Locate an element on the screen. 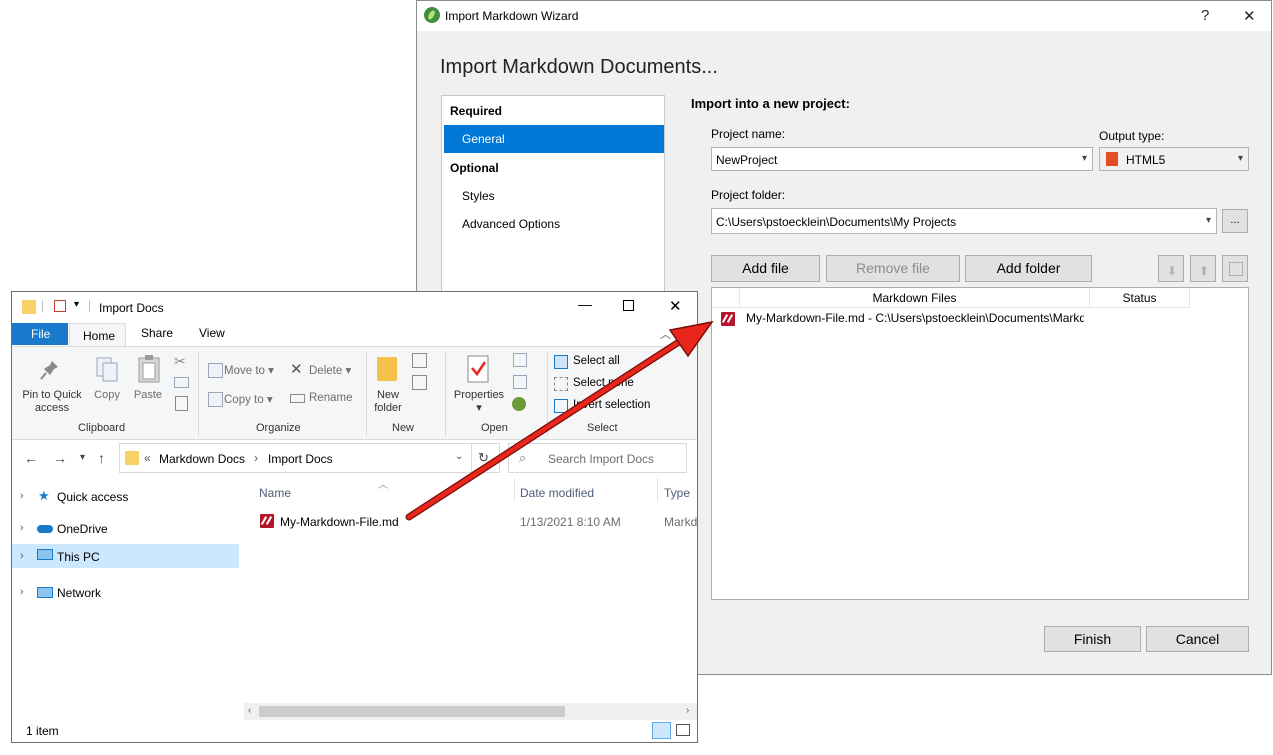  nav-group-required: Required is located at coordinates (476, 111).